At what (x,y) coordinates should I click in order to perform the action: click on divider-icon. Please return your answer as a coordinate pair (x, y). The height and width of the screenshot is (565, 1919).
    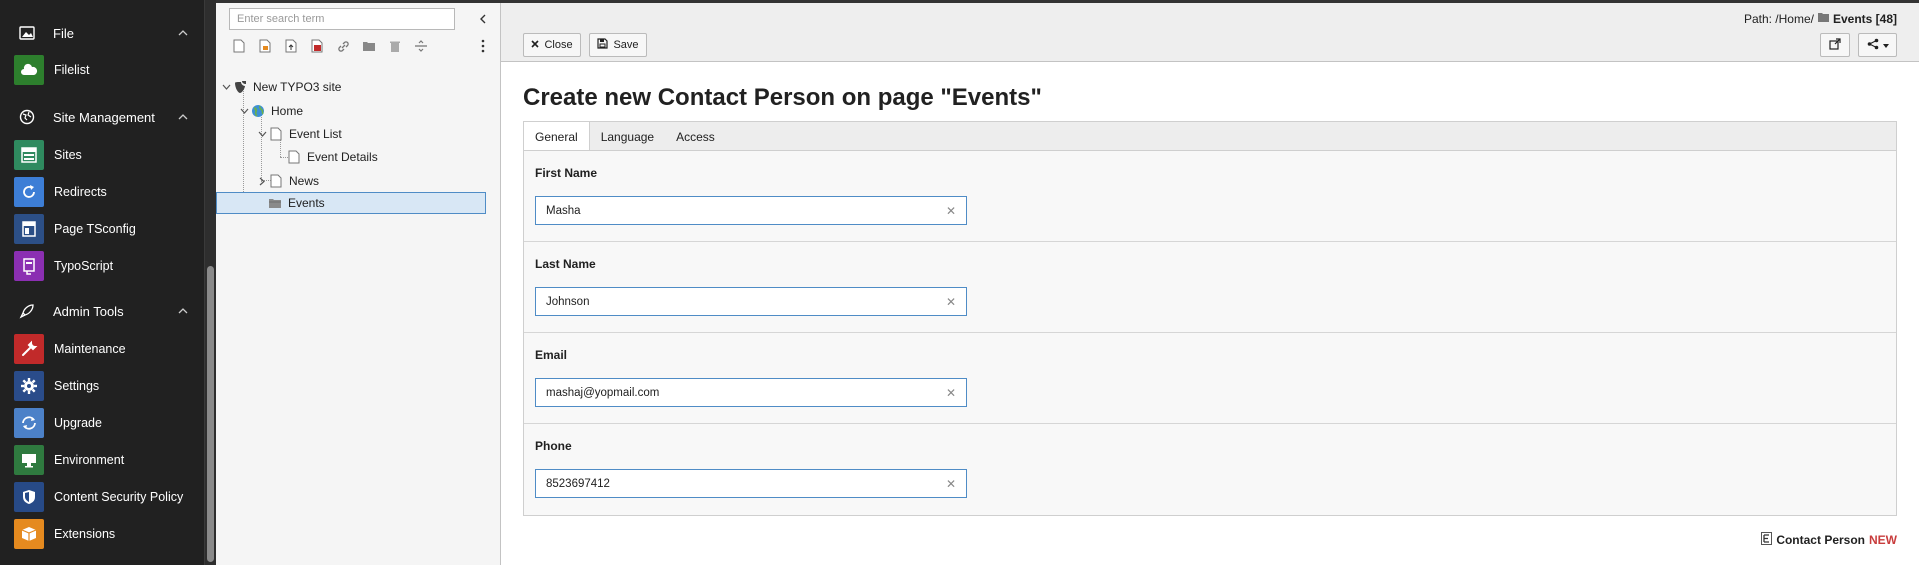
    Looking at the image, I should click on (421, 46).